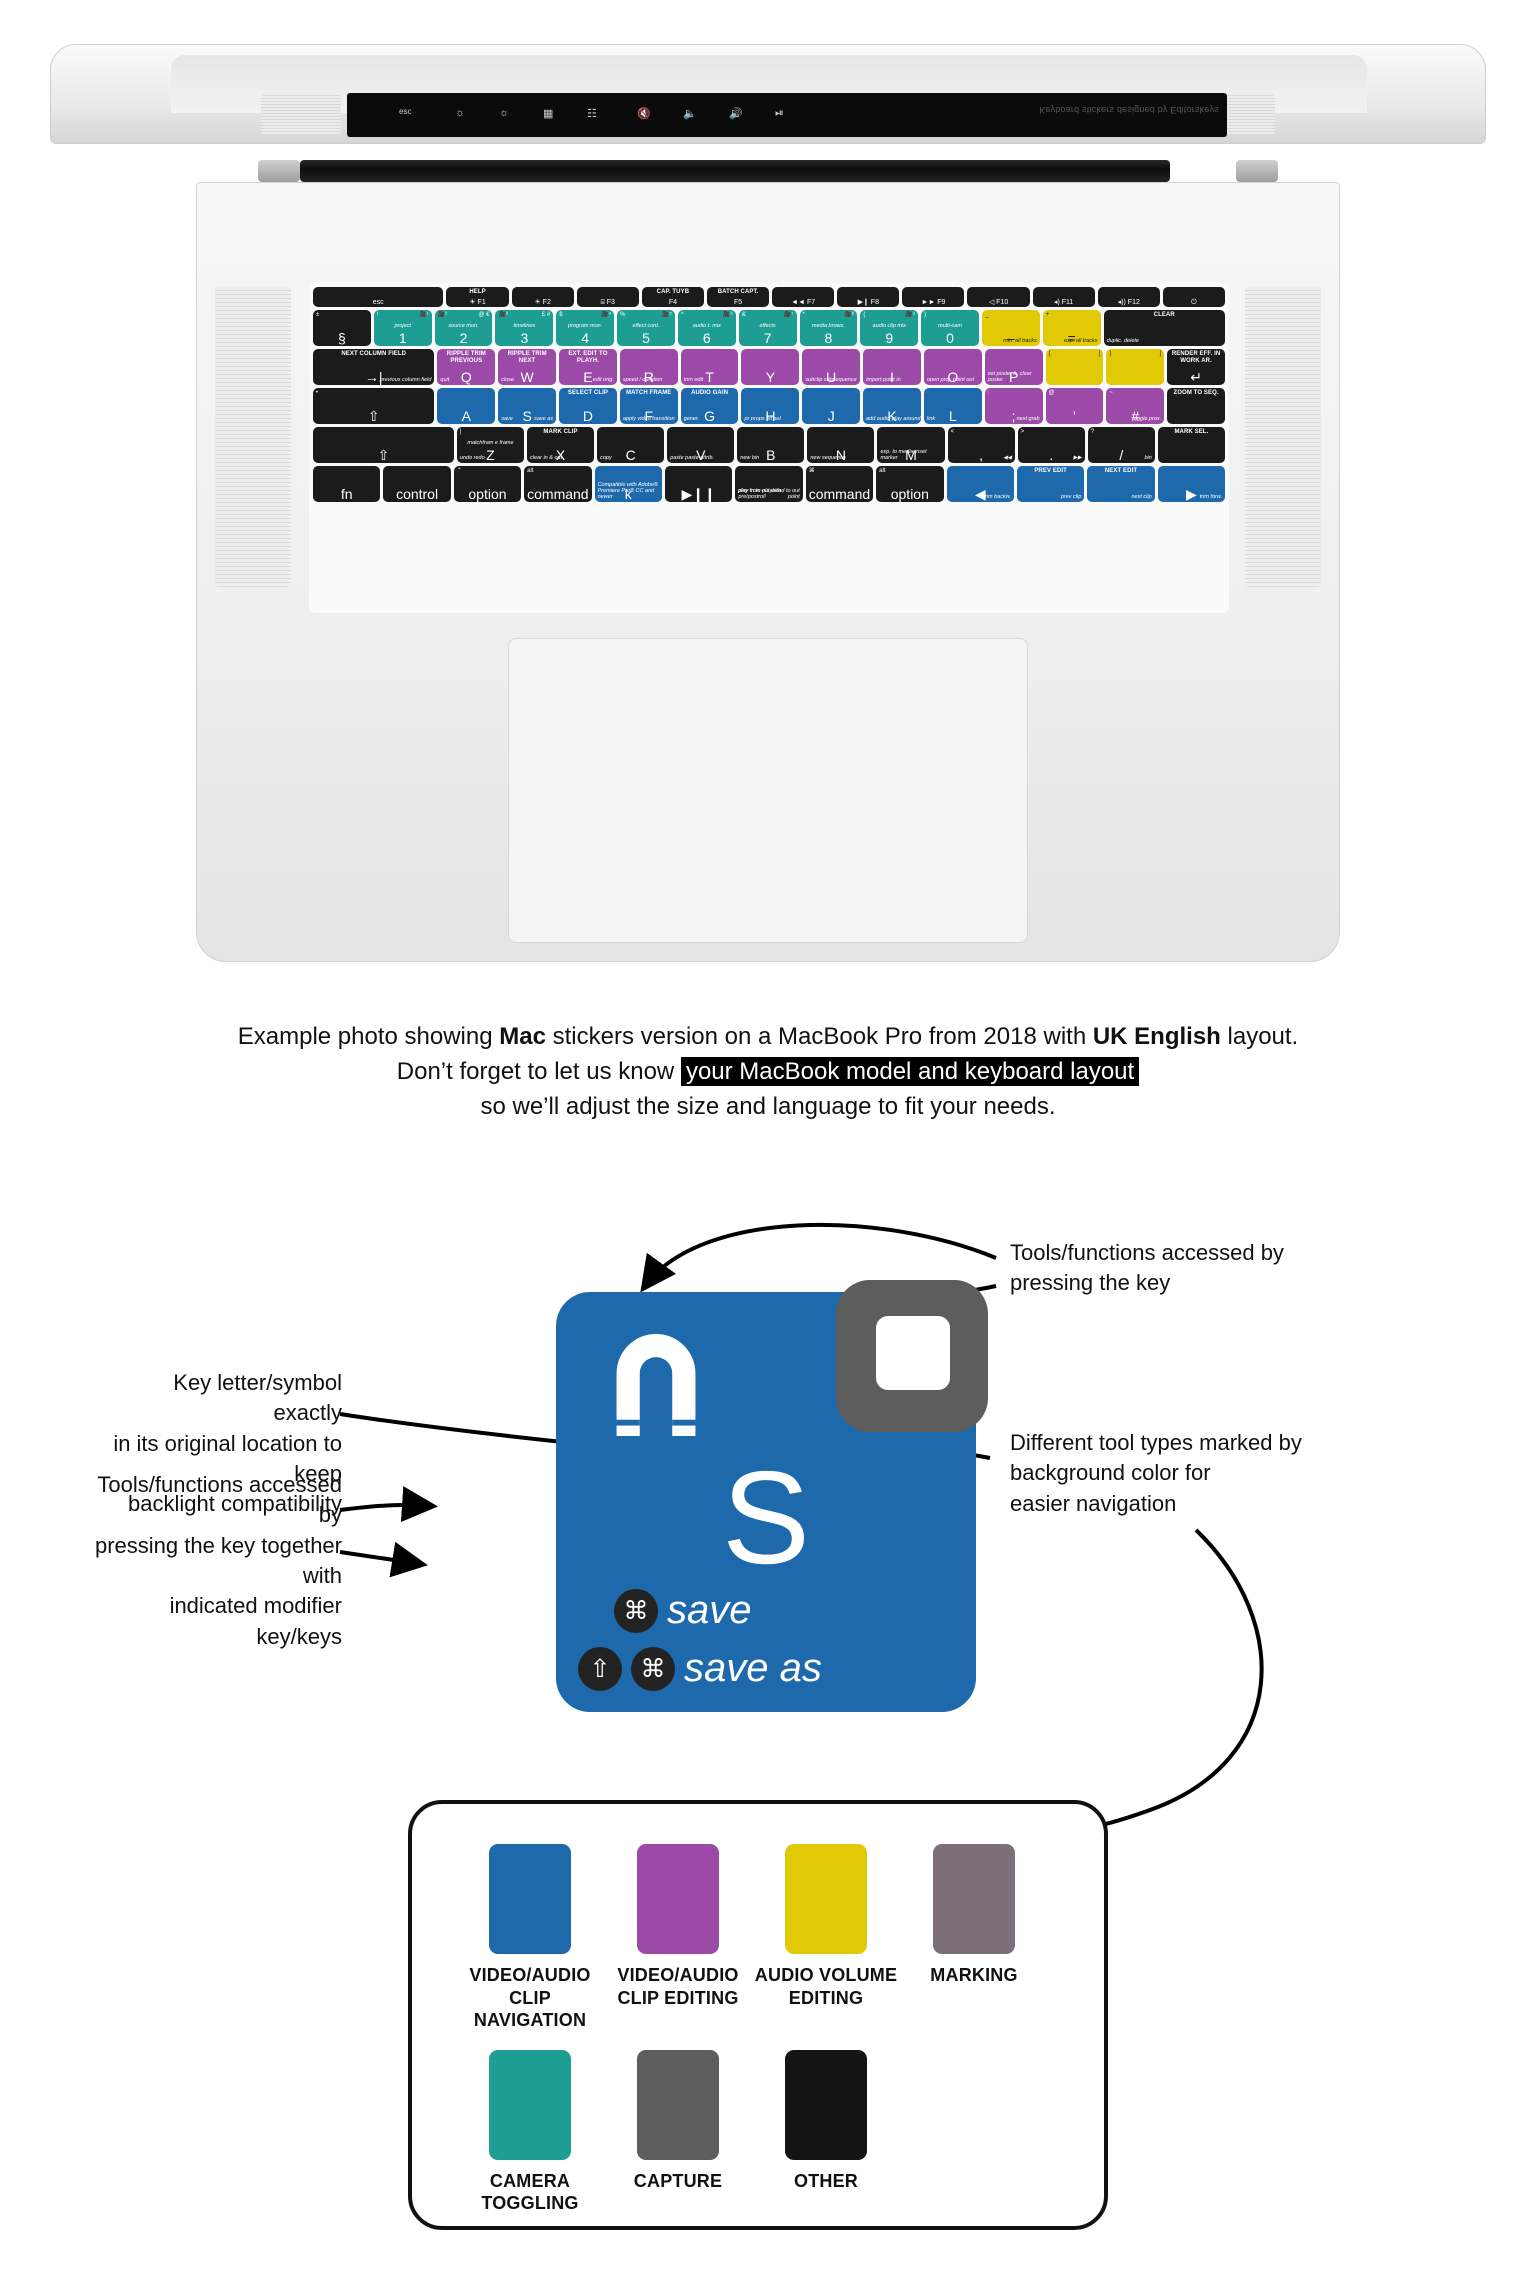 The height and width of the screenshot is (2279, 1536). I want to click on keyboard-key: + exp. all tracks =, so click(1071, 328).